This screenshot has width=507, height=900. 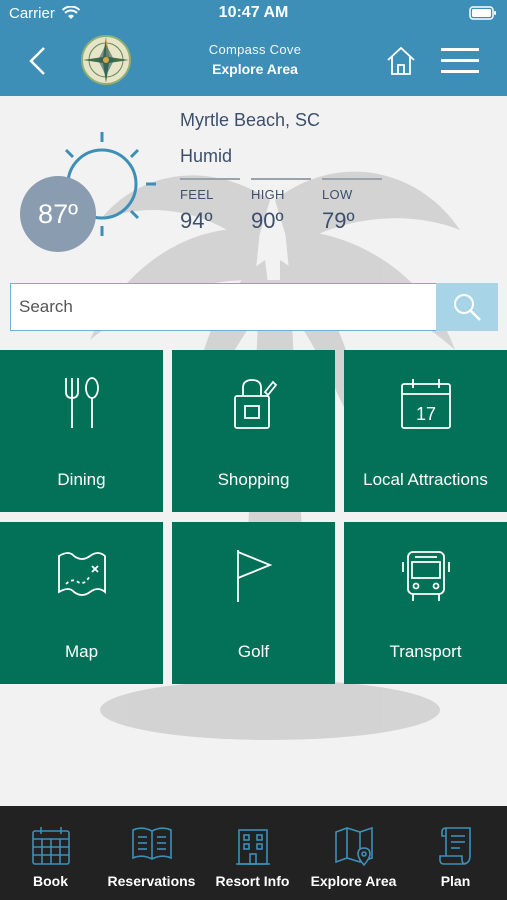 What do you see at coordinates (353, 881) in the screenshot?
I see `tab-label-explore-area: Explore Area` at bounding box center [353, 881].